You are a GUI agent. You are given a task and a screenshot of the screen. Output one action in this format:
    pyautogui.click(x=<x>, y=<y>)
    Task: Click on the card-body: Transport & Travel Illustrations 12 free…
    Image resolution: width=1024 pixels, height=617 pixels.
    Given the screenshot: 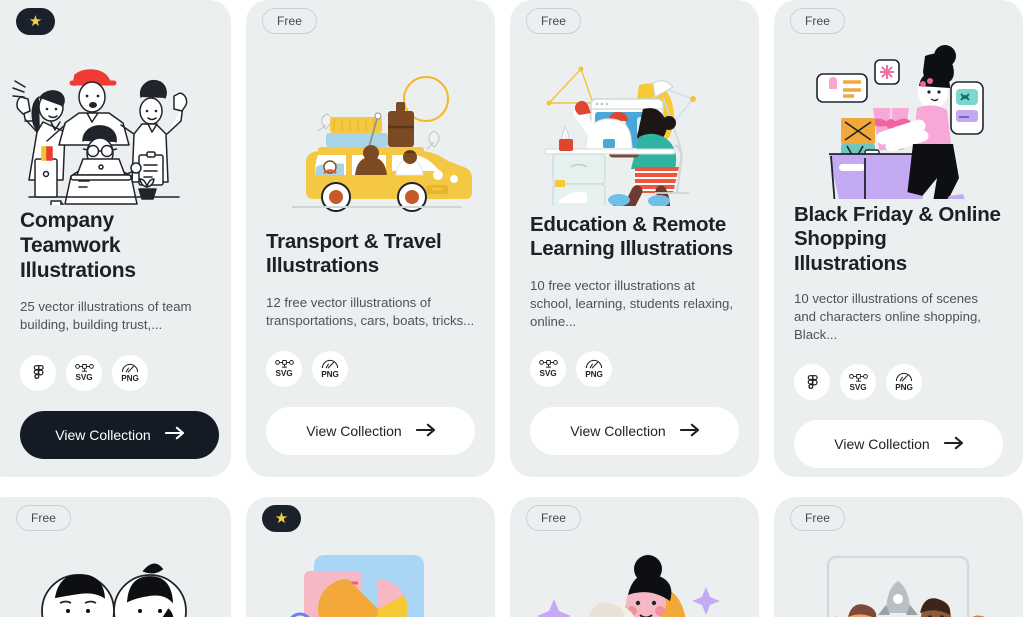 What is the action you would take?
    pyautogui.click(x=370, y=306)
    